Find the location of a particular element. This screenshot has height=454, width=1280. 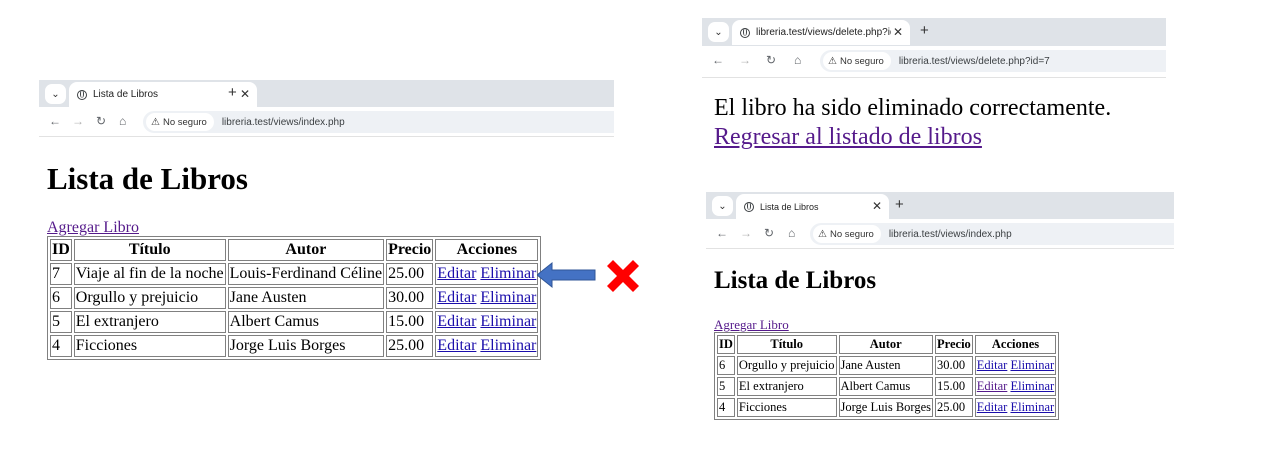

tab-strip: ⌄ libreria.test/views/delete.php?id ✕ + is located at coordinates (934, 32).